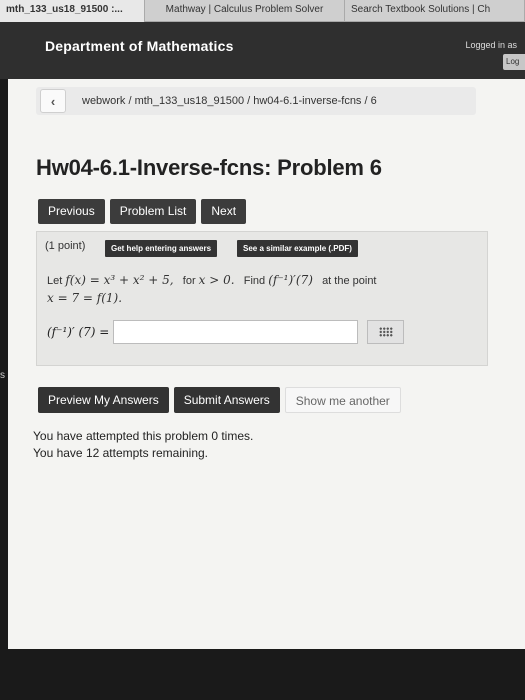 The image size is (525, 700). What do you see at coordinates (103, 400) in the screenshot?
I see `preview-answers-button: Preview My Answers` at bounding box center [103, 400].